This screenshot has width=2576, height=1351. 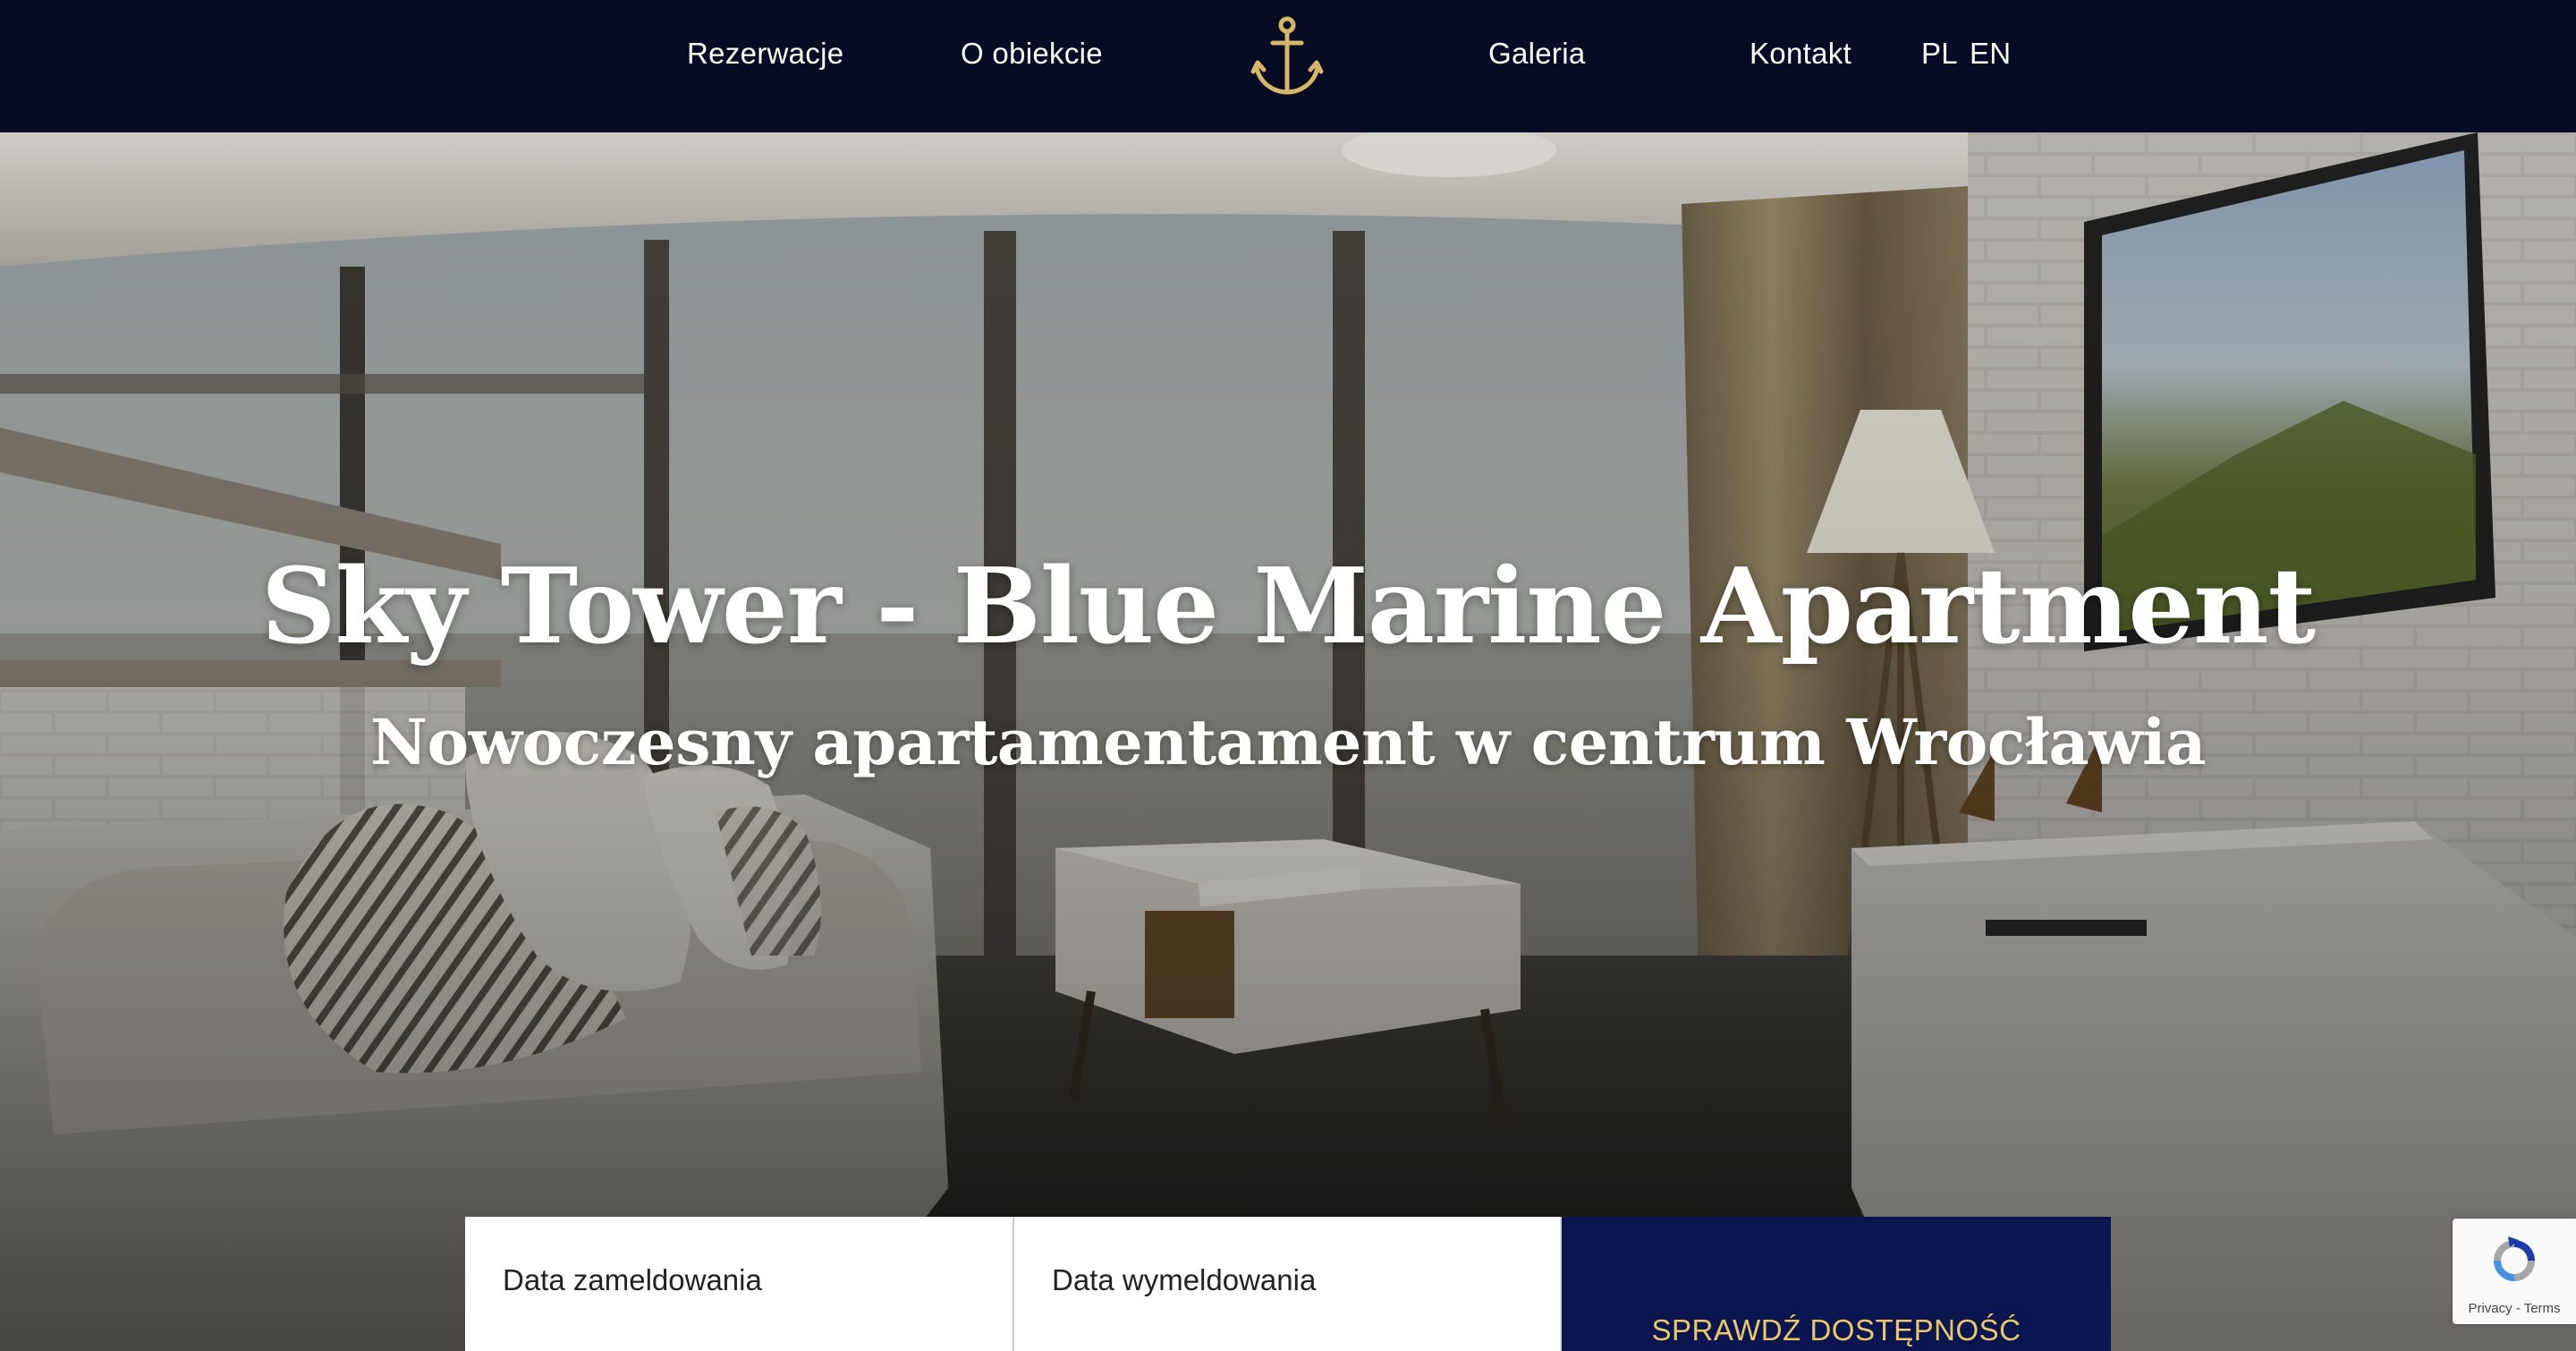 I want to click on language-en-link: EN, so click(x=1990, y=53).